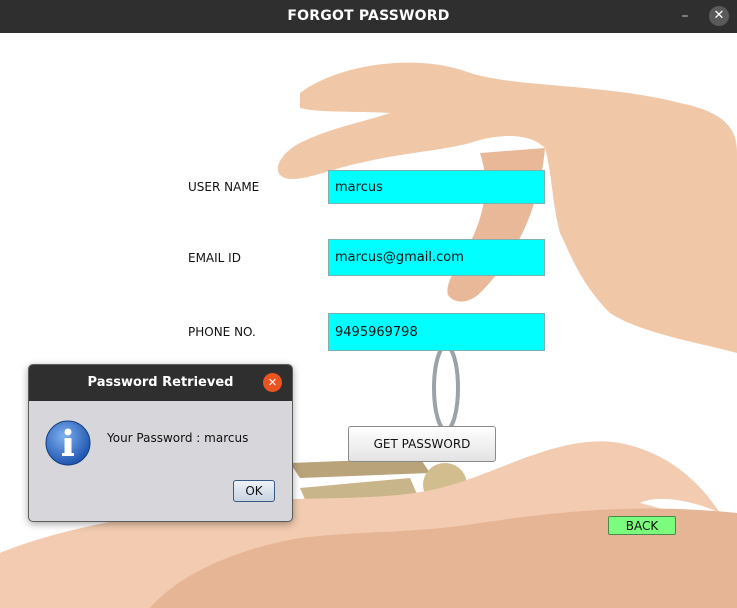 The height and width of the screenshot is (608, 737). Describe the element at coordinates (642, 525) in the screenshot. I see `back-button: BACK` at that location.